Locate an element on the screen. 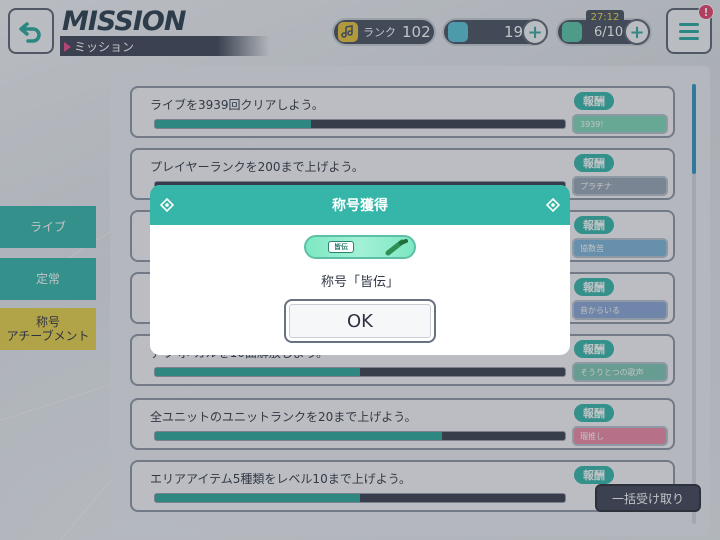  dialog-title: 称号獲得 is located at coordinates (360, 206).